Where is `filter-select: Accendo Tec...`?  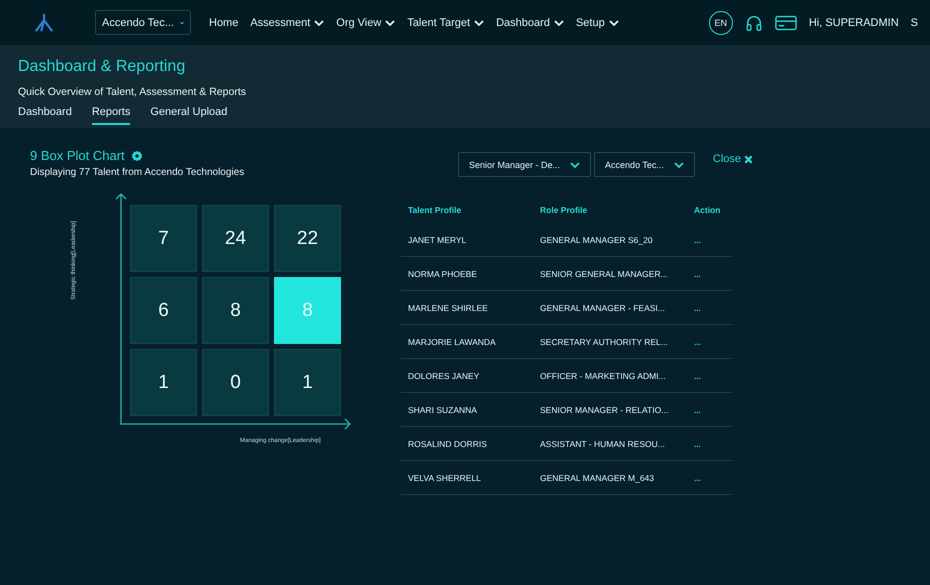
filter-select: Accendo Tec... is located at coordinates (644, 164).